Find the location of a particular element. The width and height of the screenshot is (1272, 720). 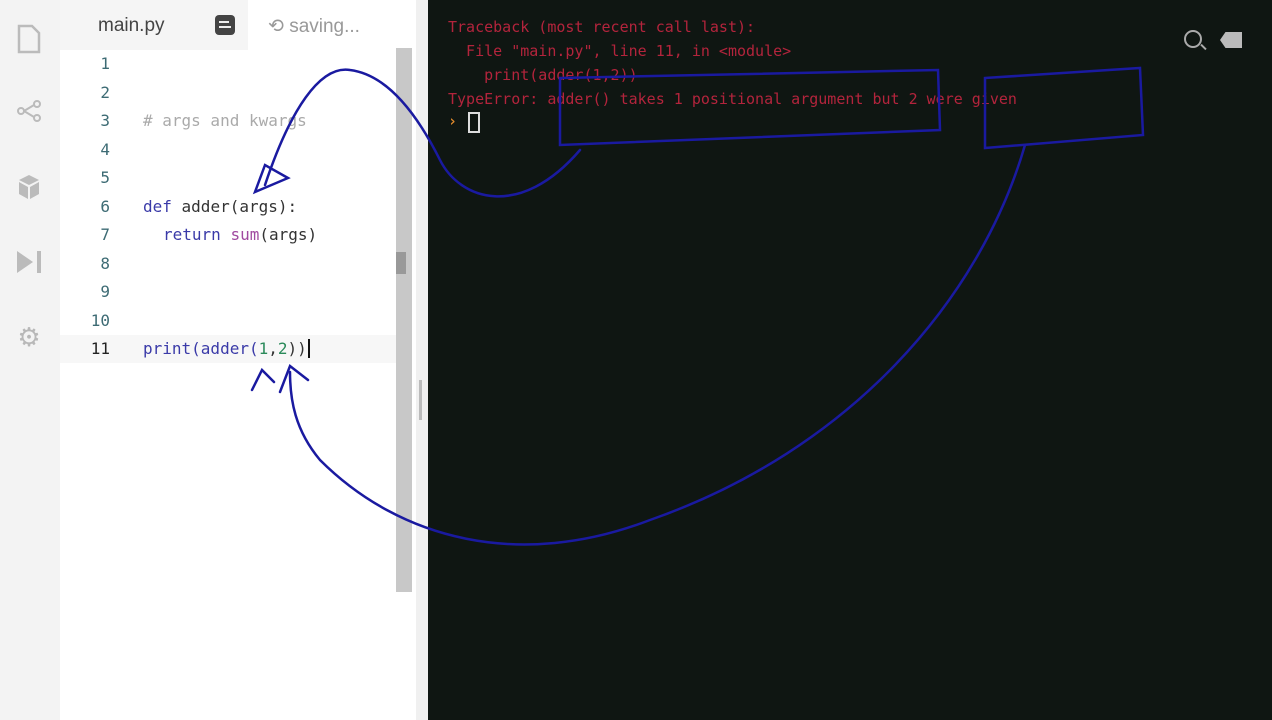

code-text: , is located at coordinates (273, 348).